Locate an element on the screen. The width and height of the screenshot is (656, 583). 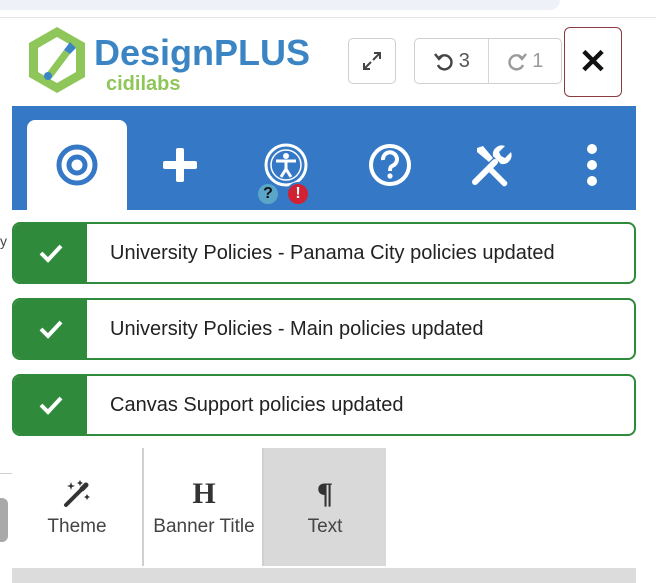
success-notice: Canvas Support policies updated is located at coordinates (324, 405).